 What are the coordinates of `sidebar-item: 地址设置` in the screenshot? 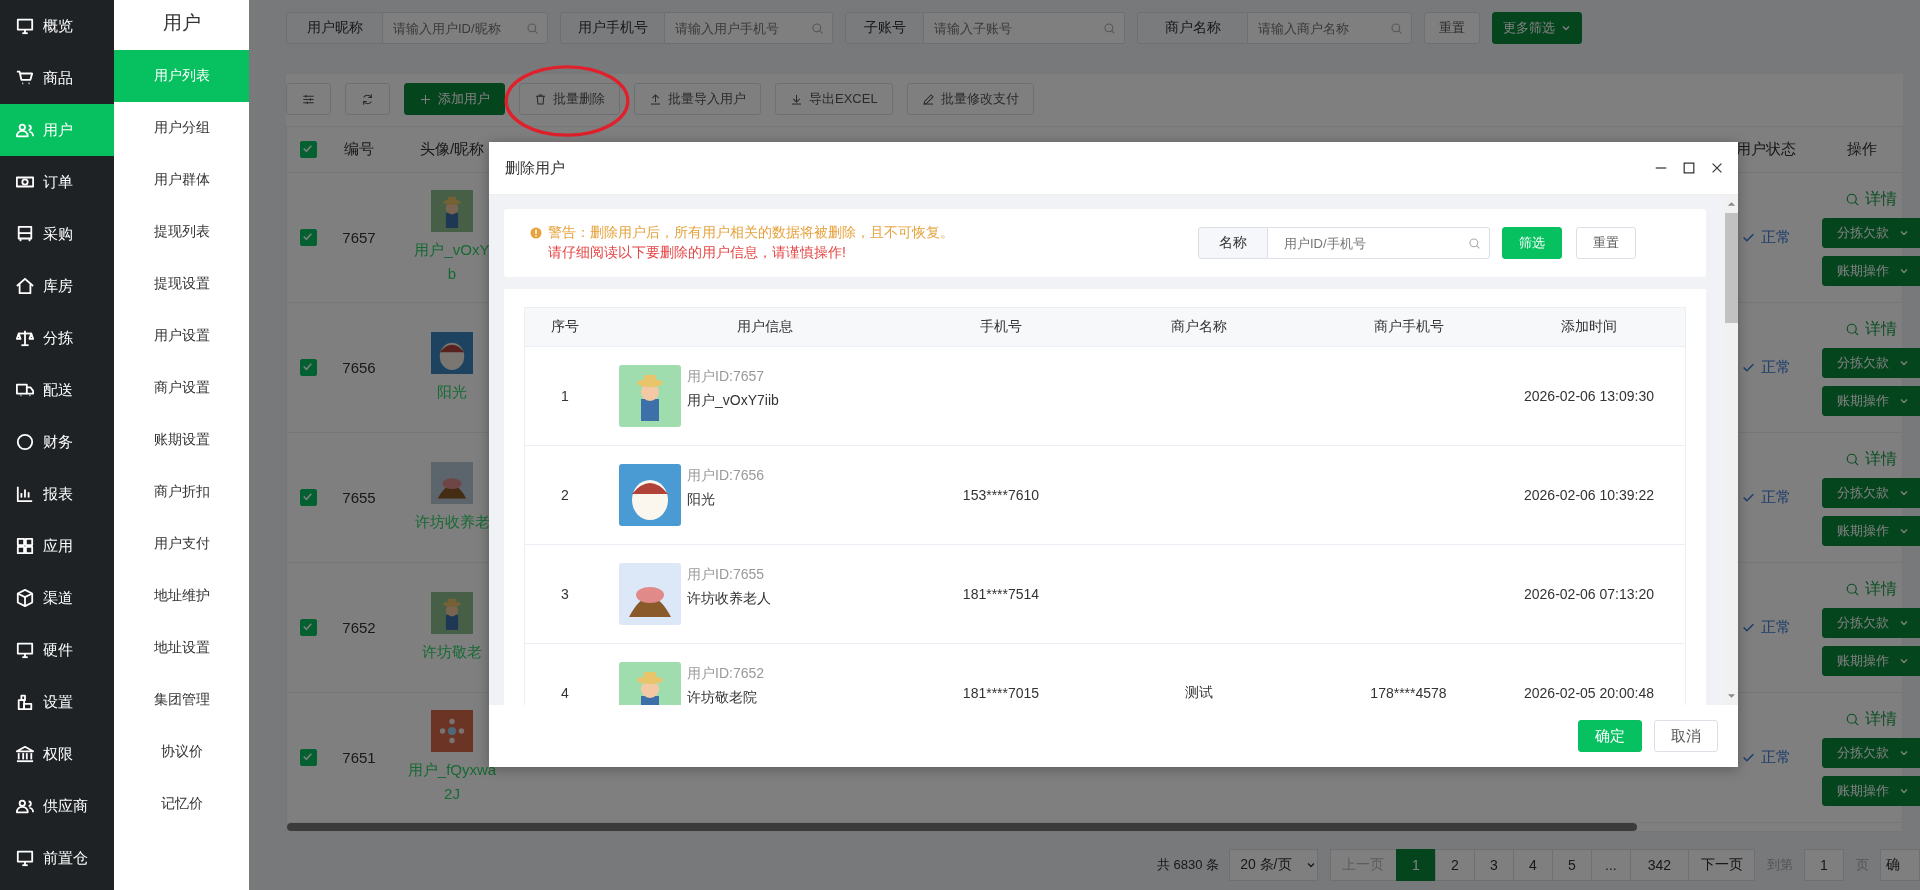 It's located at (181, 648).